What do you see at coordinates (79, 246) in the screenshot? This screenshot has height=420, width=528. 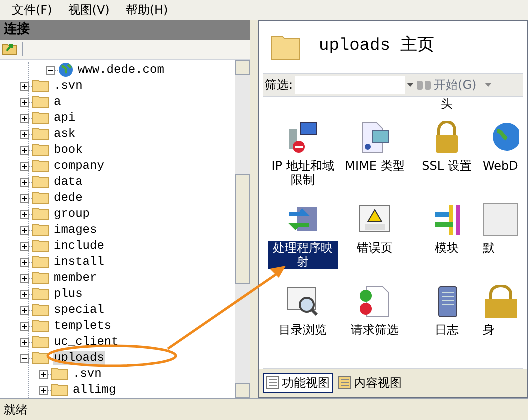 I see `tree-item: include` at bounding box center [79, 246].